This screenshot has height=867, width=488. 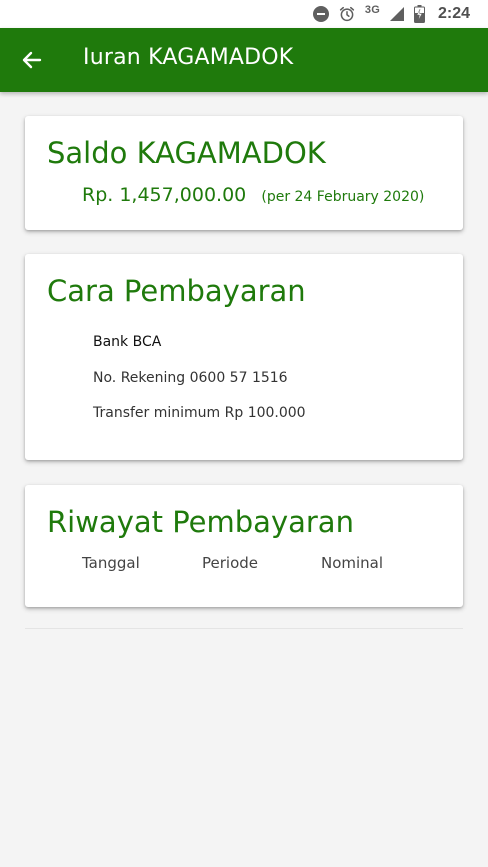 What do you see at coordinates (111, 563) in the screenshot?
I see `column-header-date: Tanggal` at bounding box center [111, 563].